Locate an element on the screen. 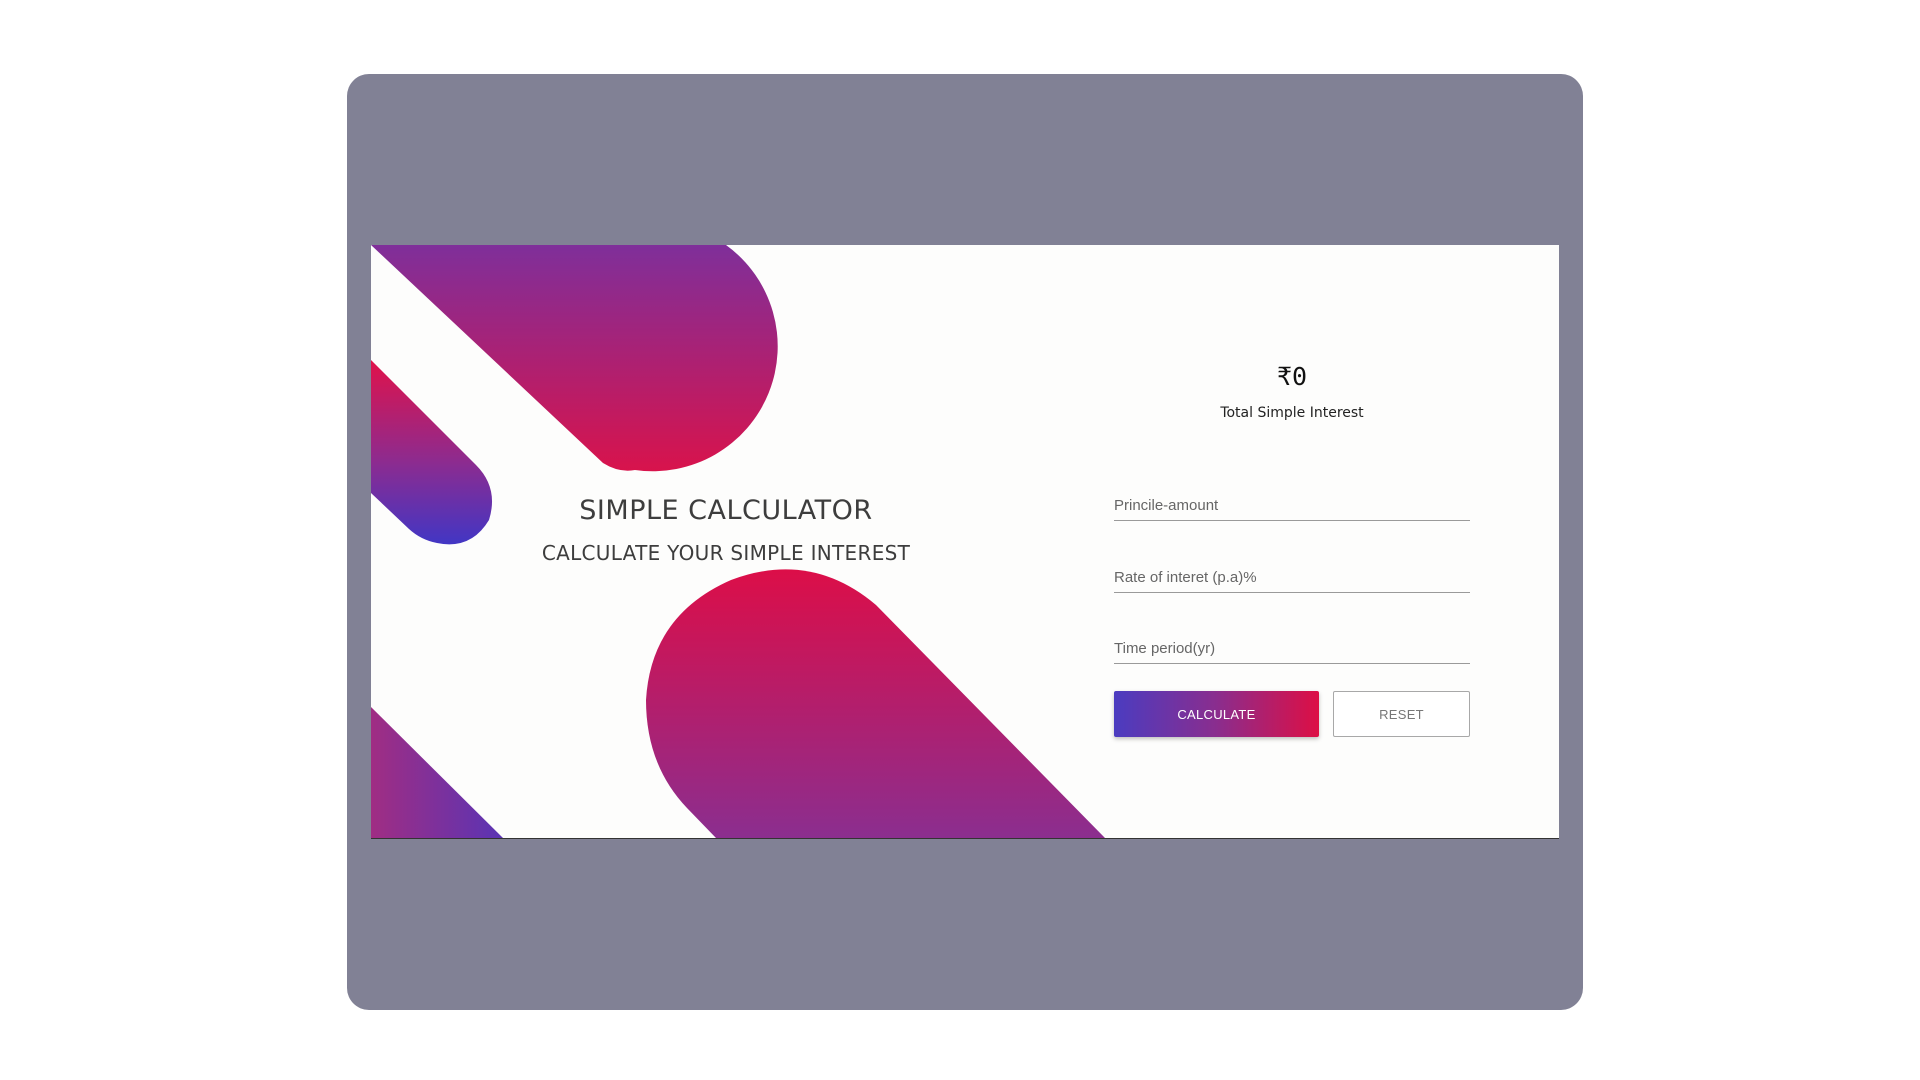 The height and width of the screenshot is (1080, 1920). app-subtitle: CALCULATE YOUR SIMPLE INTEREST is located at coordinates (726, 553).